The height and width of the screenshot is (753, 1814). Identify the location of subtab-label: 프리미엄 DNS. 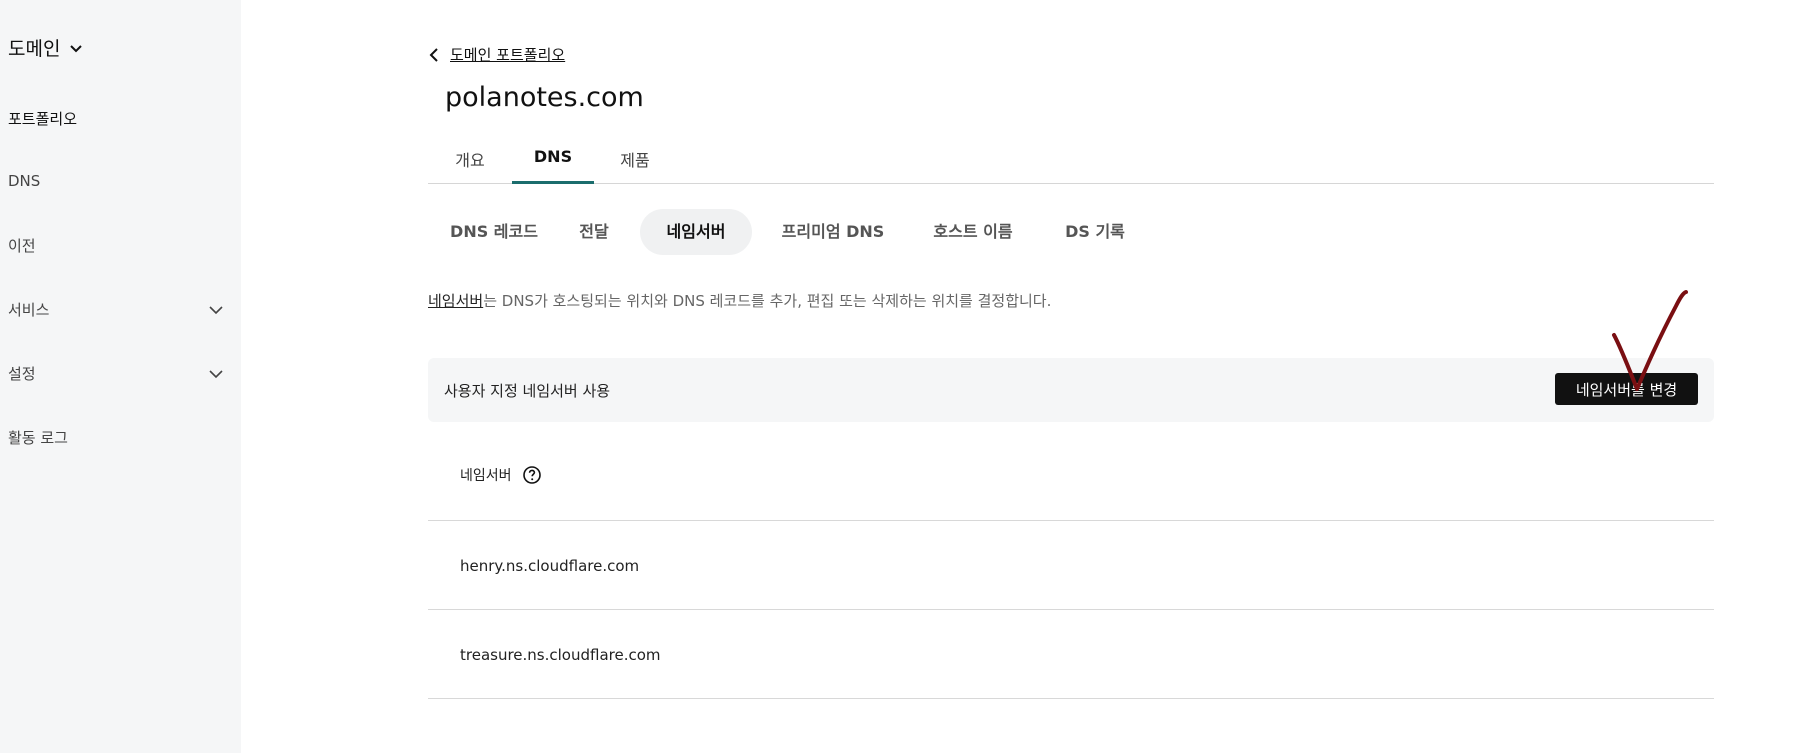
(833, 231).